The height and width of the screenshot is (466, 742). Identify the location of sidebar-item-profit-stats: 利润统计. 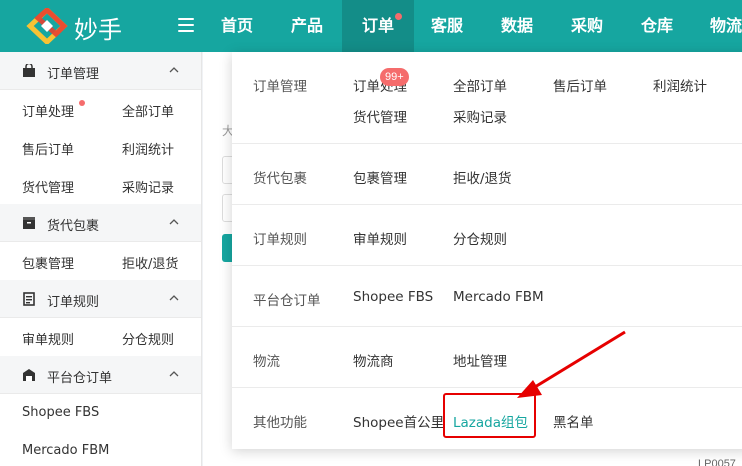
(148, 148).